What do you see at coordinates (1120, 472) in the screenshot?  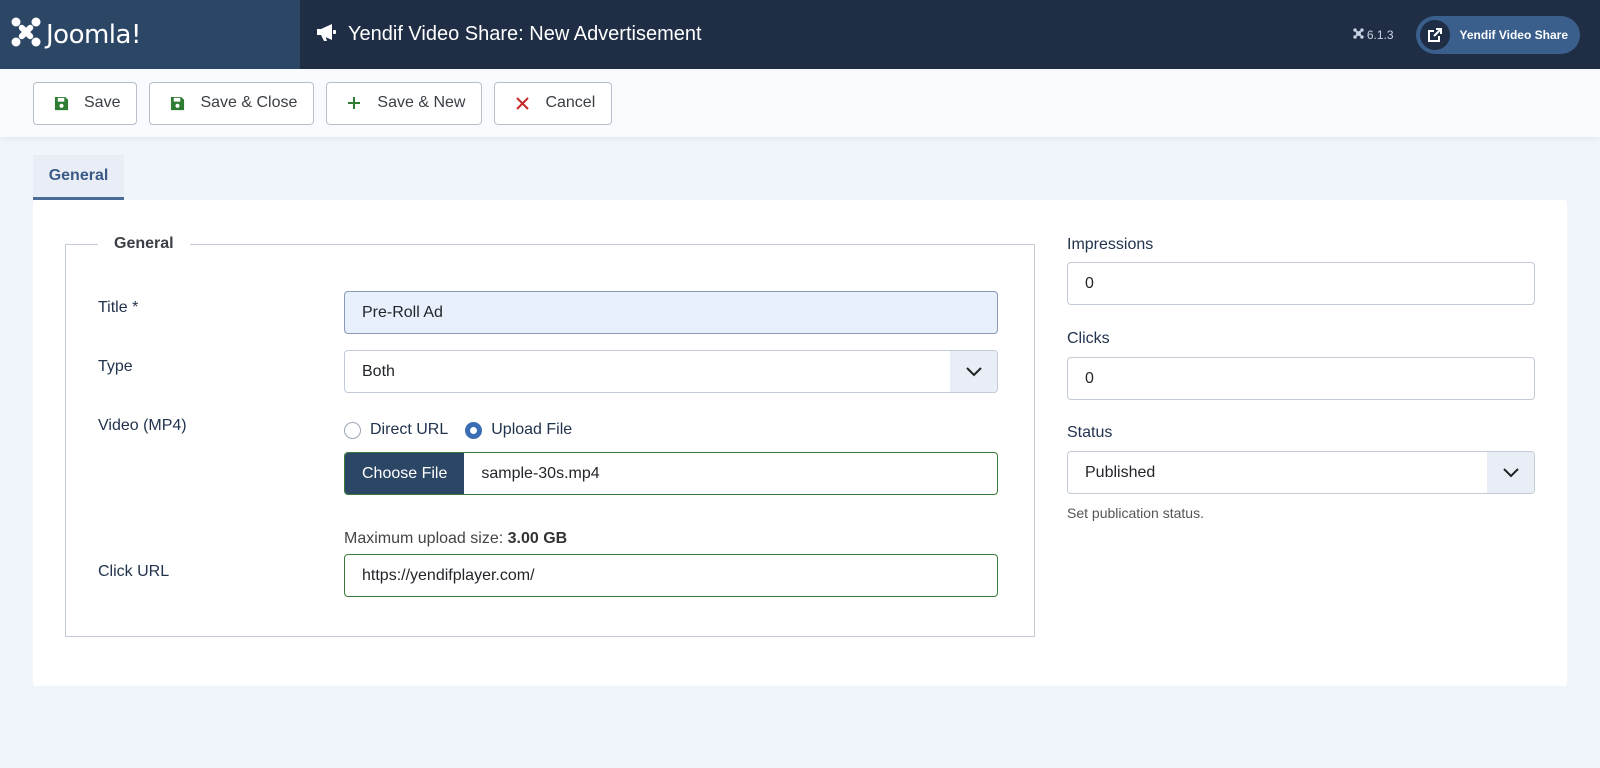 I see `status-value: Published` at bounding box center [1120, 472].